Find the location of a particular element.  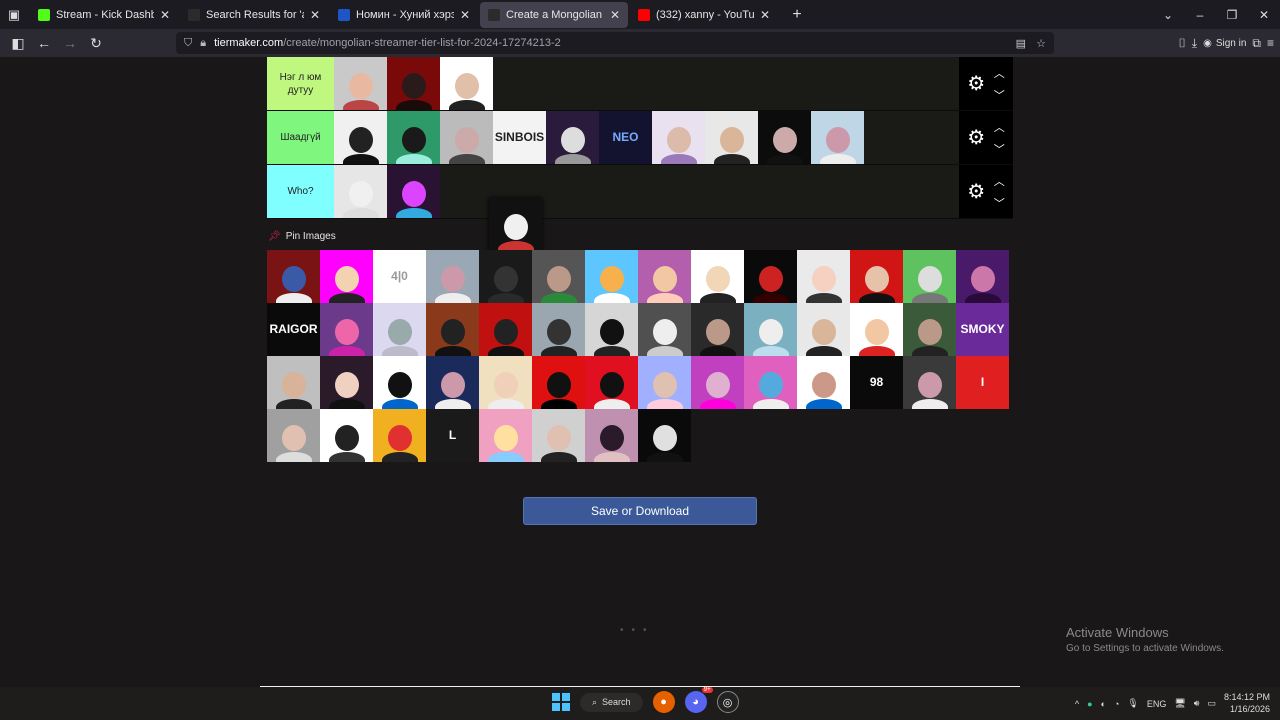

extensions-icon: ⧉ is located at coordinates (1256, 43).